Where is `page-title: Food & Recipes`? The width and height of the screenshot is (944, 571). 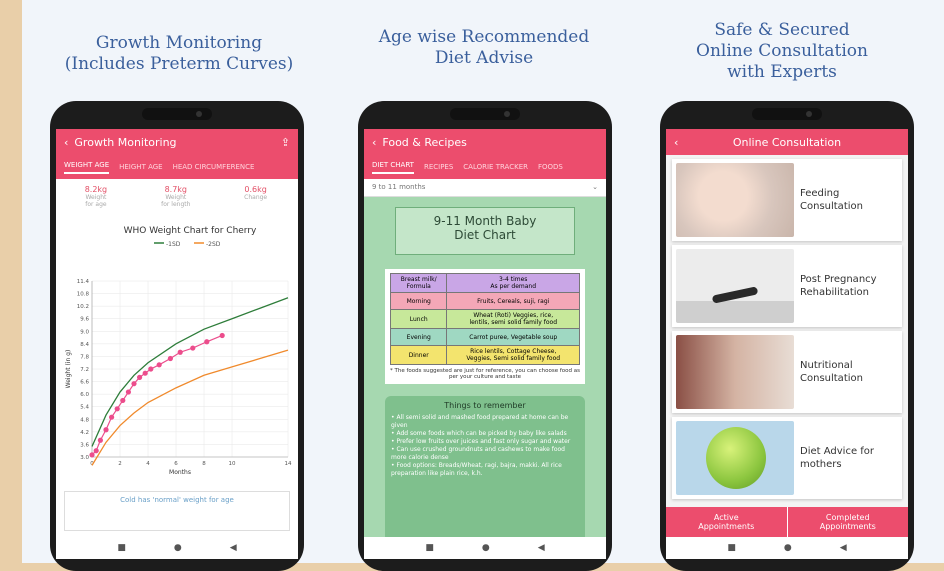 page-title: Food & Recipes is located at coordinates (424, 142).